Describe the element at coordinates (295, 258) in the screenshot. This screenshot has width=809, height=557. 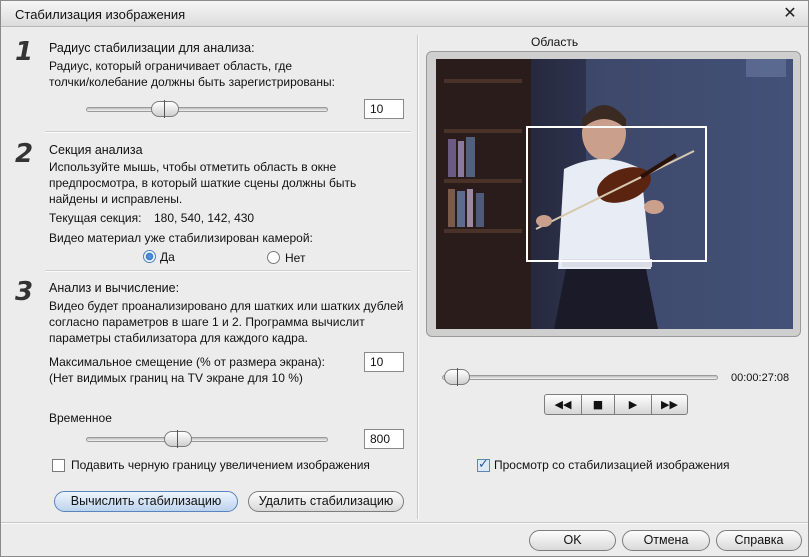
I see `radio-no-label: Нет` at that location.